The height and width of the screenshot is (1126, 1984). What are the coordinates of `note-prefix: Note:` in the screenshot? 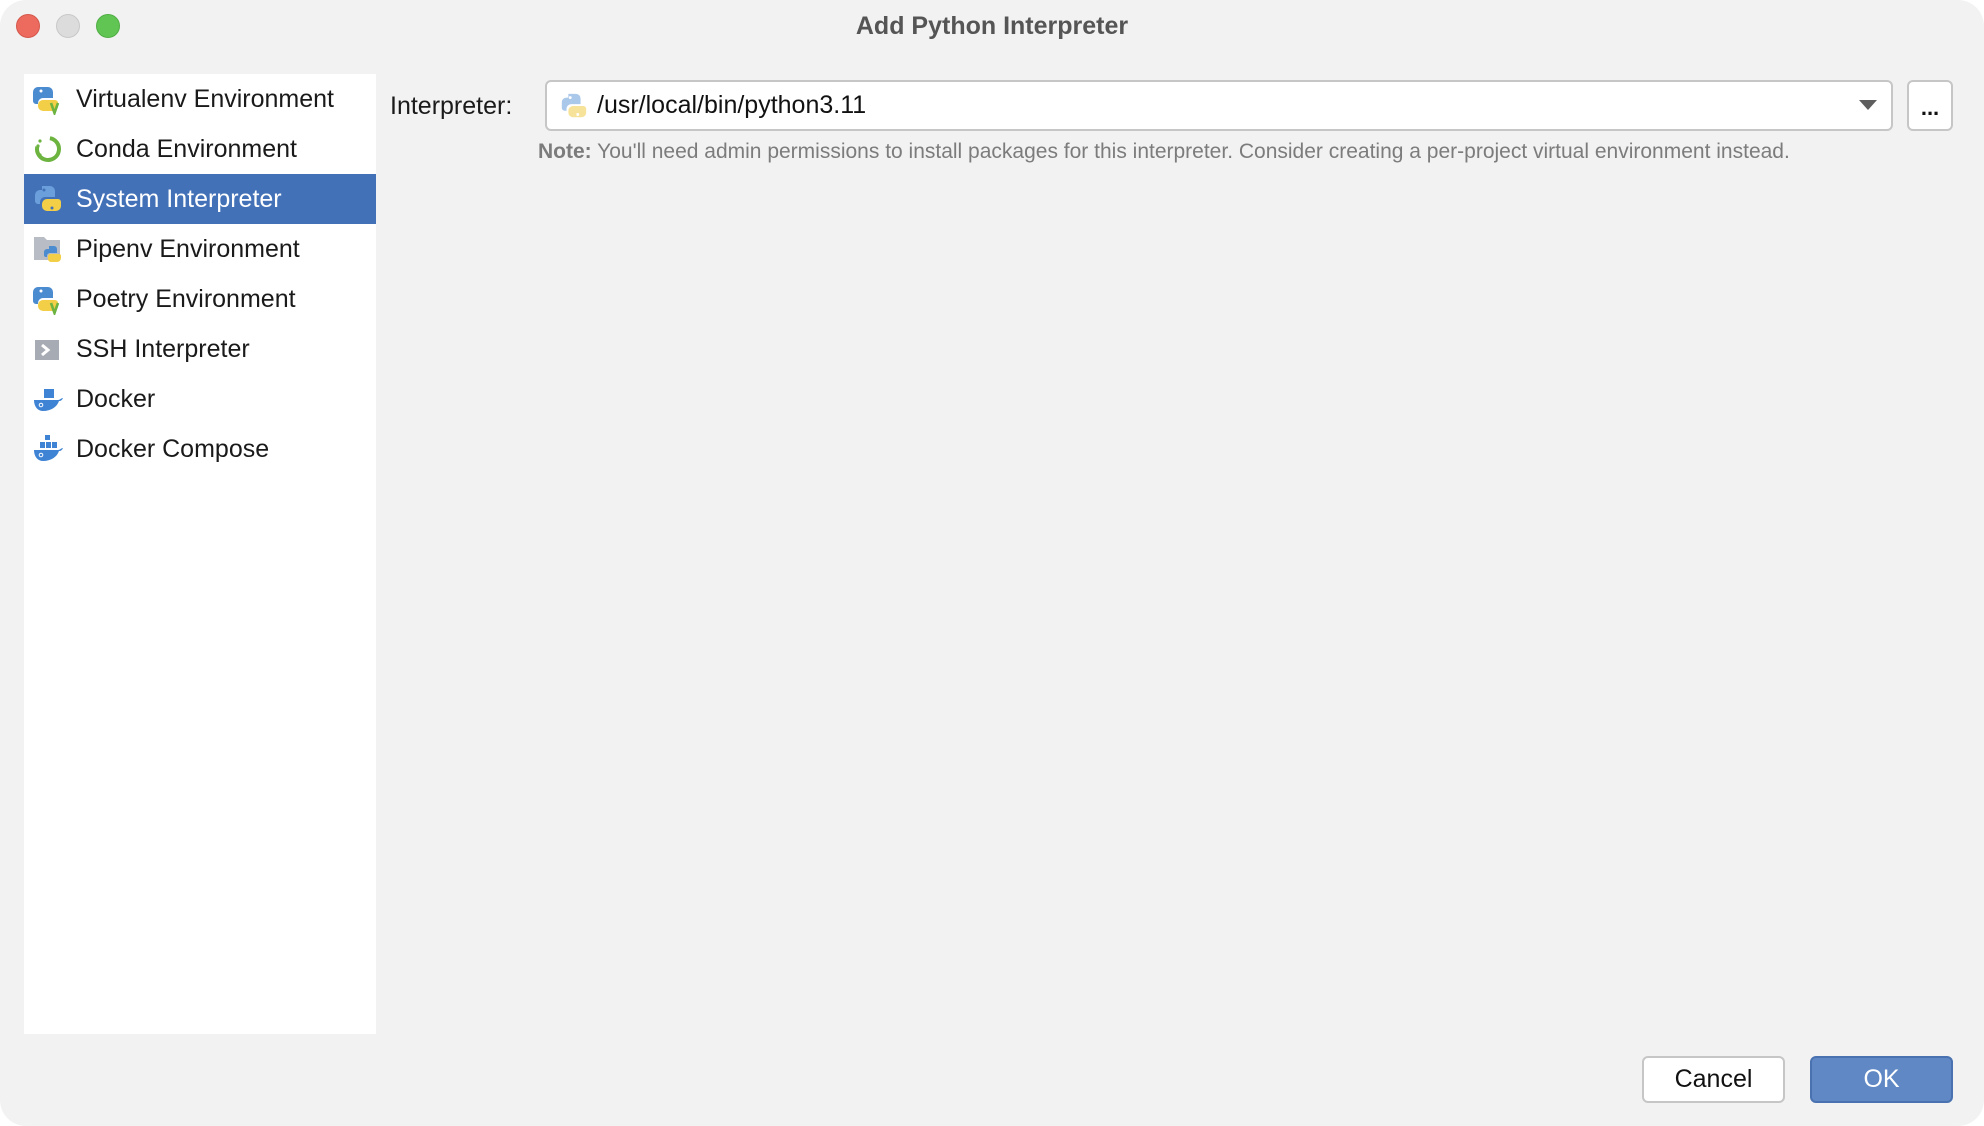 It's located at (565, 151).